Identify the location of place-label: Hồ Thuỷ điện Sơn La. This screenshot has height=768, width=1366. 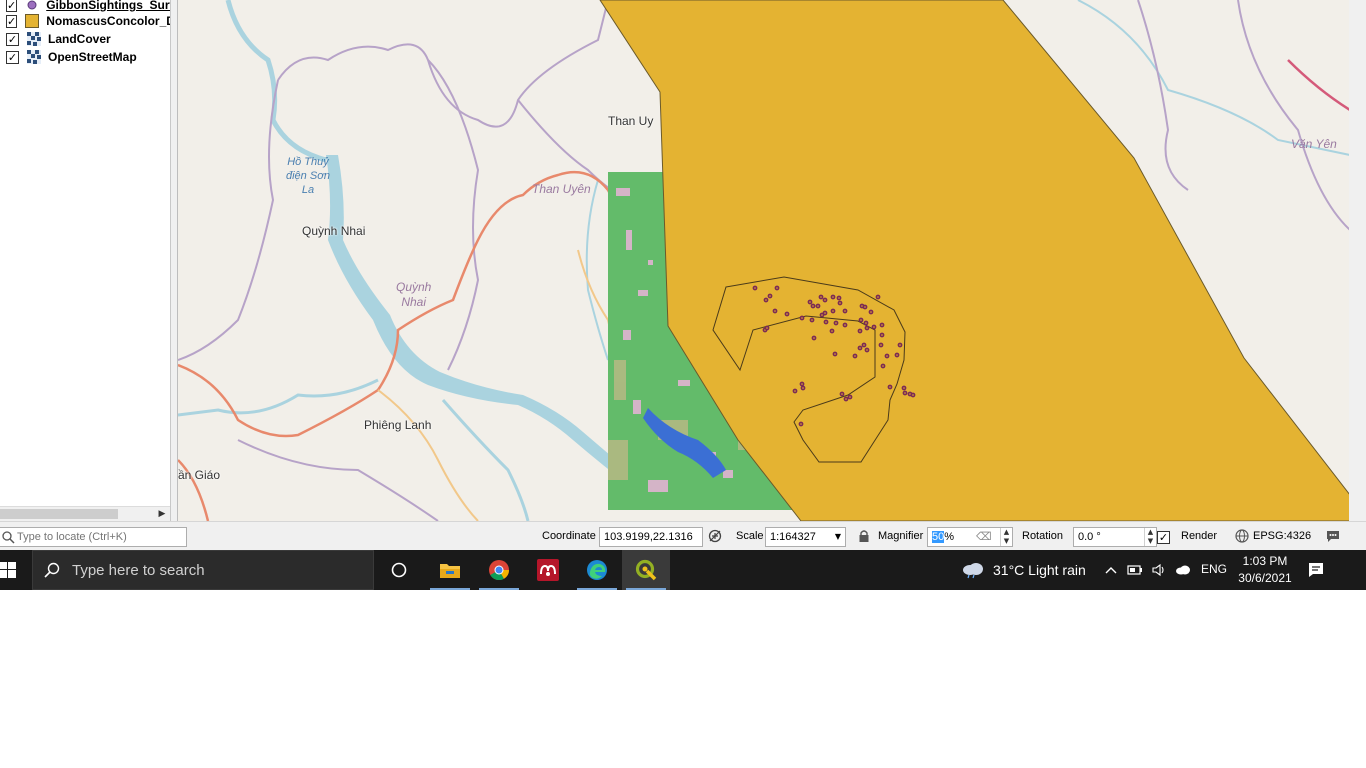
(308, 176).